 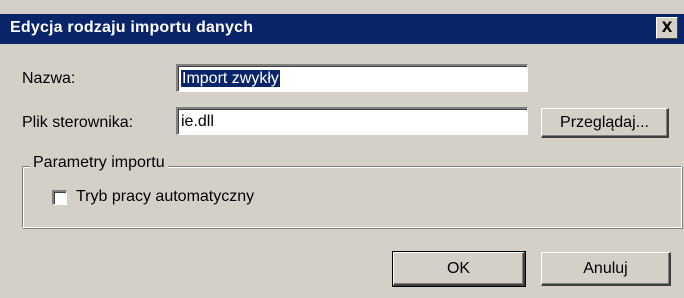 What do you see at coordinates (78, 122) in the screenshot?
I see `driver-file-label: Plik sterownika:` at bounding box center [78, 122].